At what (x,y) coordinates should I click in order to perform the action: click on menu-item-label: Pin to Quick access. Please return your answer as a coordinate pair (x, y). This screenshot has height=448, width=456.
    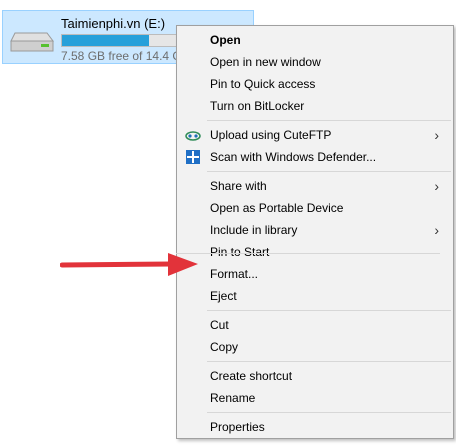
    Looking at the image, I should click on (263, 84).